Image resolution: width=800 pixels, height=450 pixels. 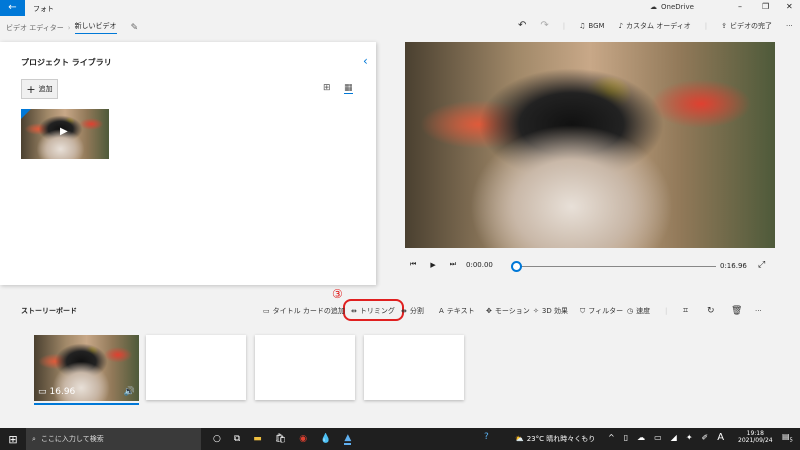 I want to click on weather-icon: ⛅, so click(x=519, y=439).